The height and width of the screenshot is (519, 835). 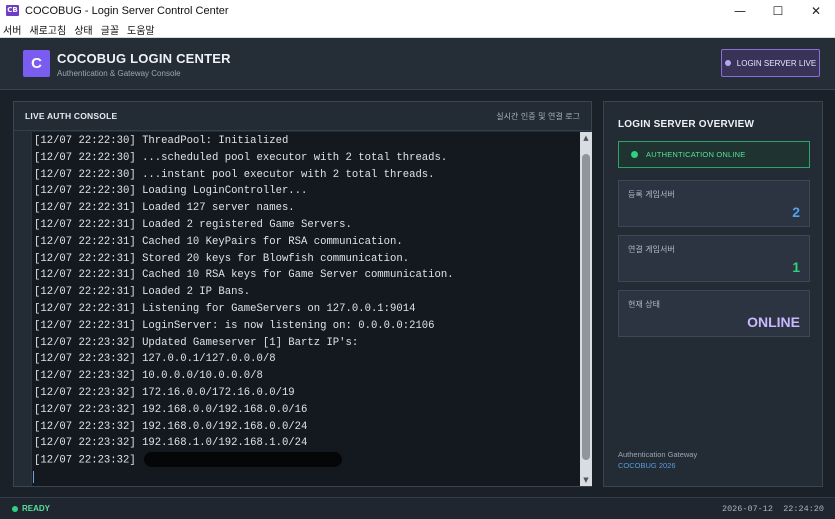 I want to click on log-message: Loaded 2 registered Game Servers., so click(x=247, y=224).